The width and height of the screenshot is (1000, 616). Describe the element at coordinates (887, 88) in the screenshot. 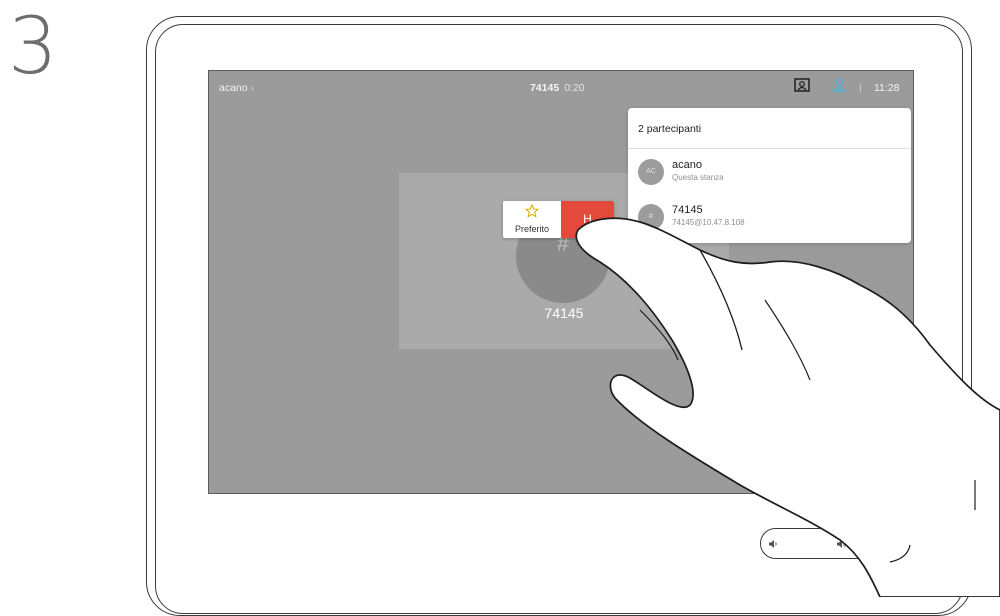

I see `clock: 11:28` at that location.